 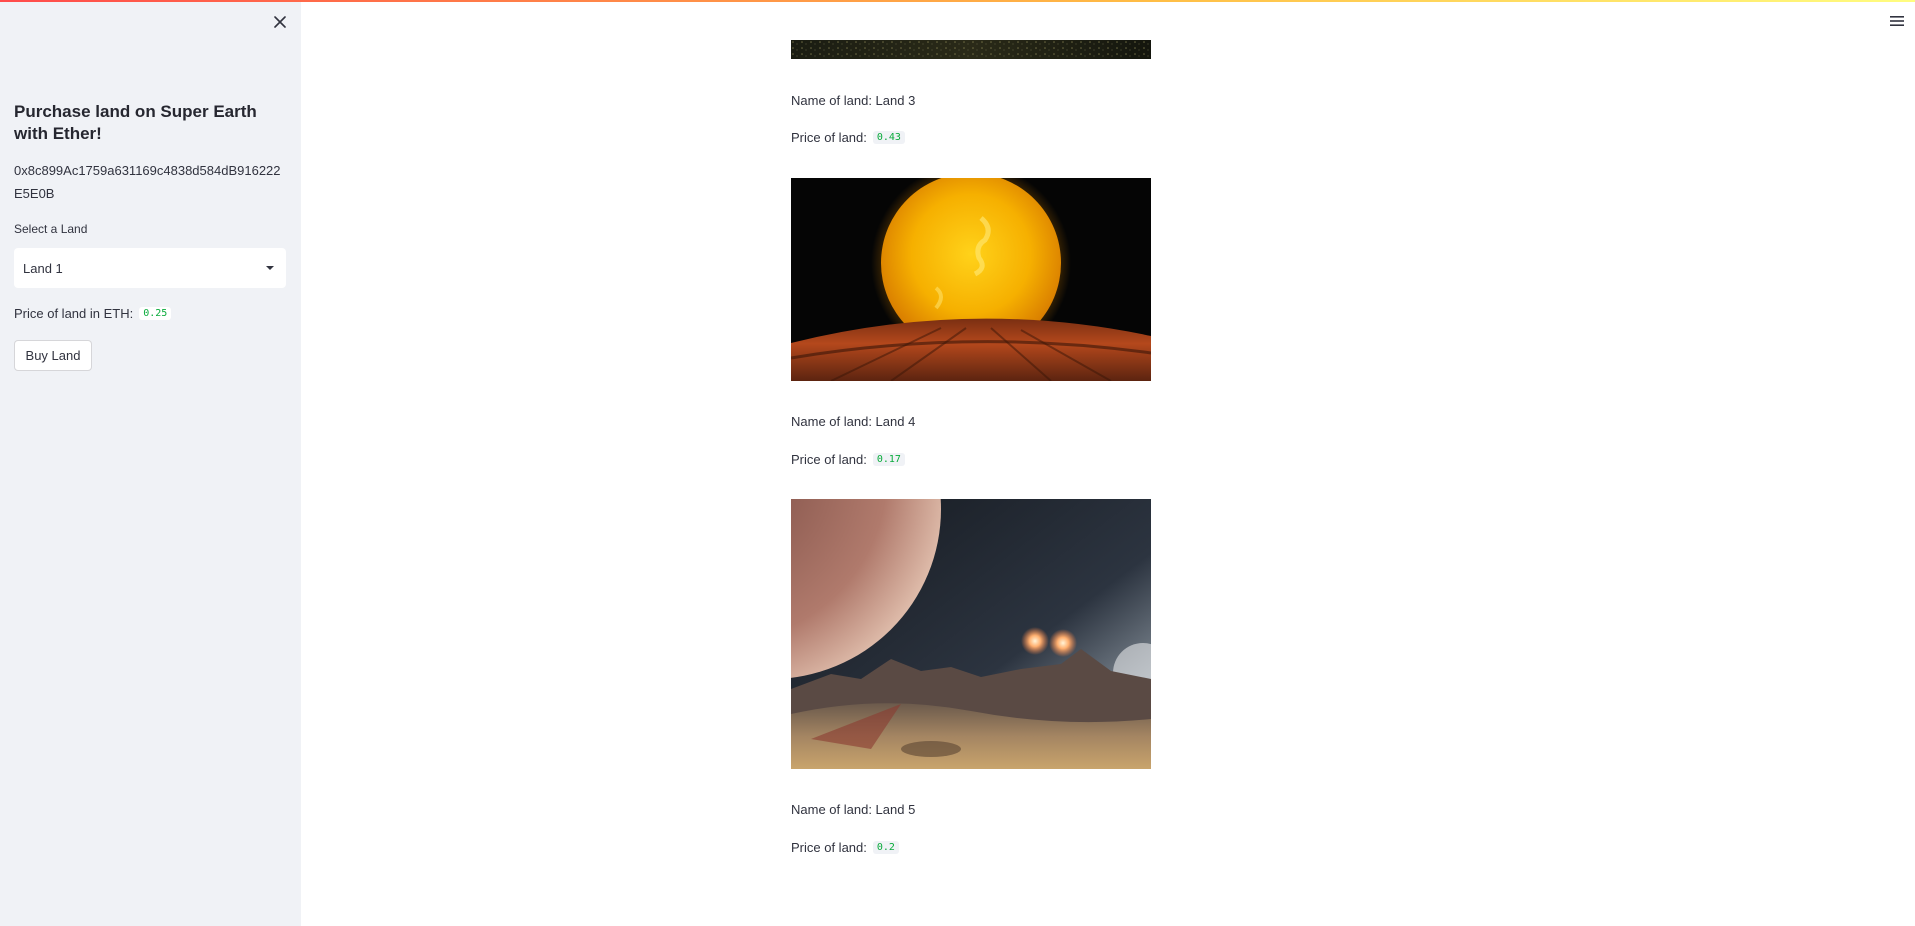 What do you see at coordinates (51, 229) in the screenshot?
I see `select-land-label: Select a Land` at bounding box center [51, 229].